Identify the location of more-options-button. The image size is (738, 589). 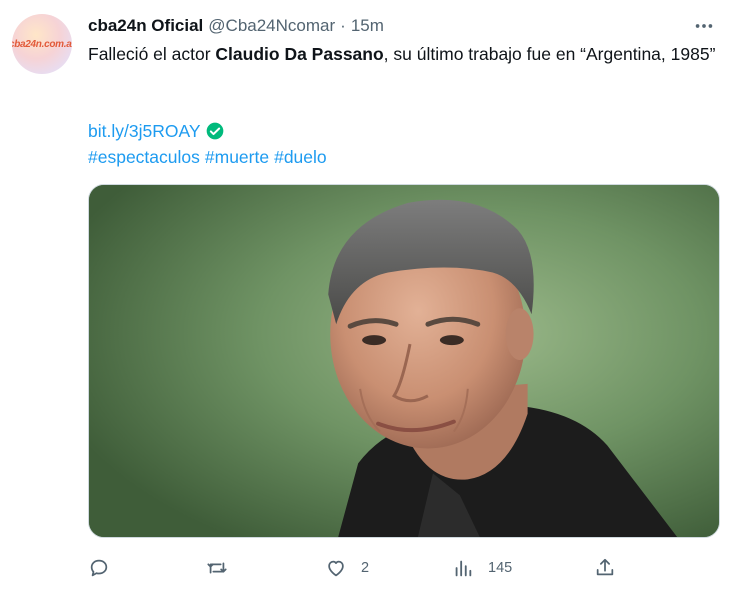
(704, 26).